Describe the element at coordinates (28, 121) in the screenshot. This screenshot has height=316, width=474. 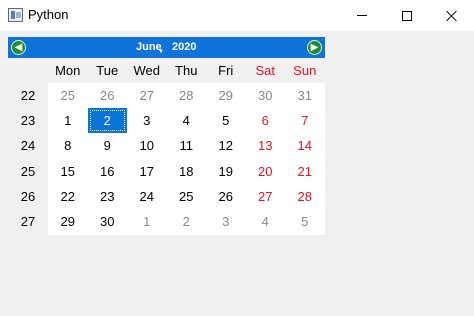
I see `week-number: 23` at that location.